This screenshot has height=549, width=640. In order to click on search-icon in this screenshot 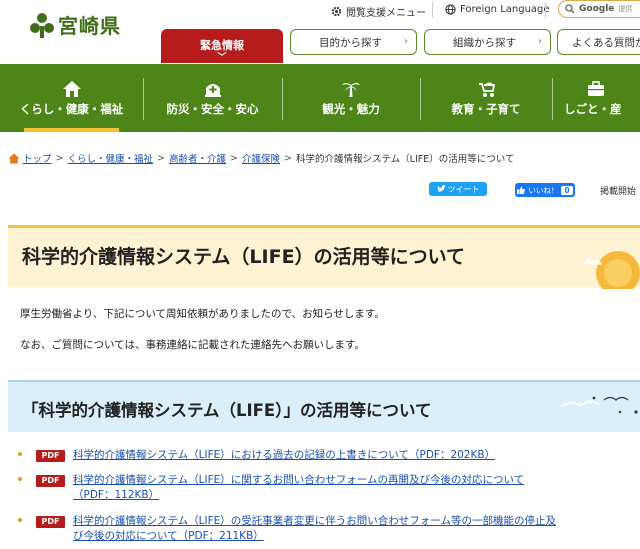, I will do `click(570, 9)`.